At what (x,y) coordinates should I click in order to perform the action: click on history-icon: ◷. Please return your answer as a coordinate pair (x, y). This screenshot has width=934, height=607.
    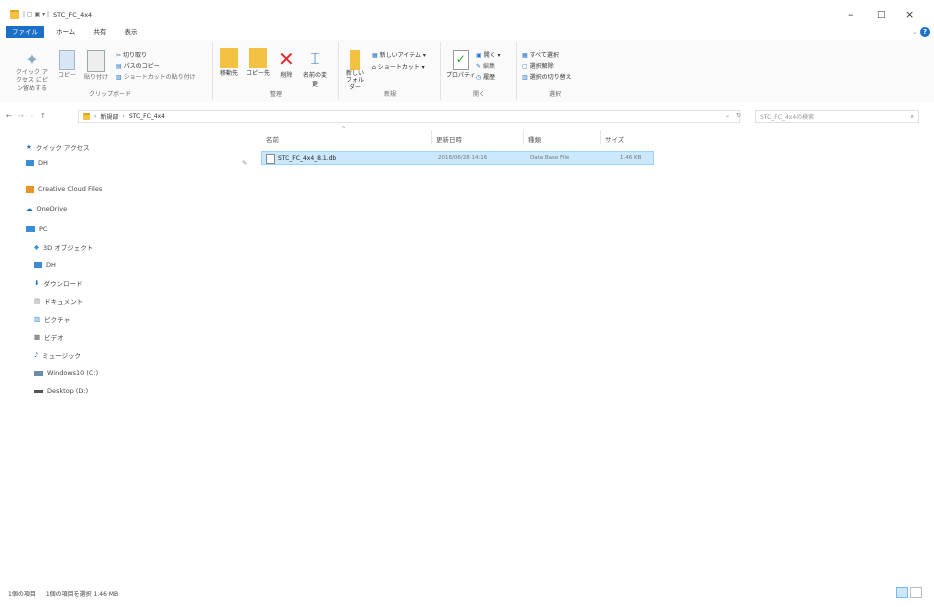
    Looking at the image, I should click on (479, 77).